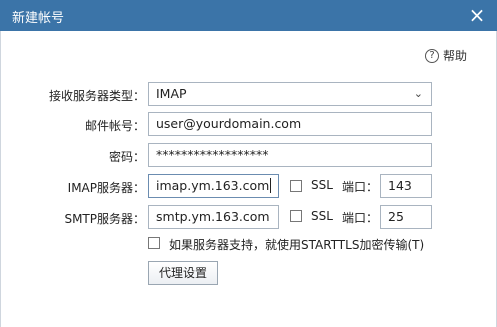 The image size is (497, 327). Describe the element at coordinates (171, 93) in the screenshot. I see `server-type-value: IMAP` at that location.